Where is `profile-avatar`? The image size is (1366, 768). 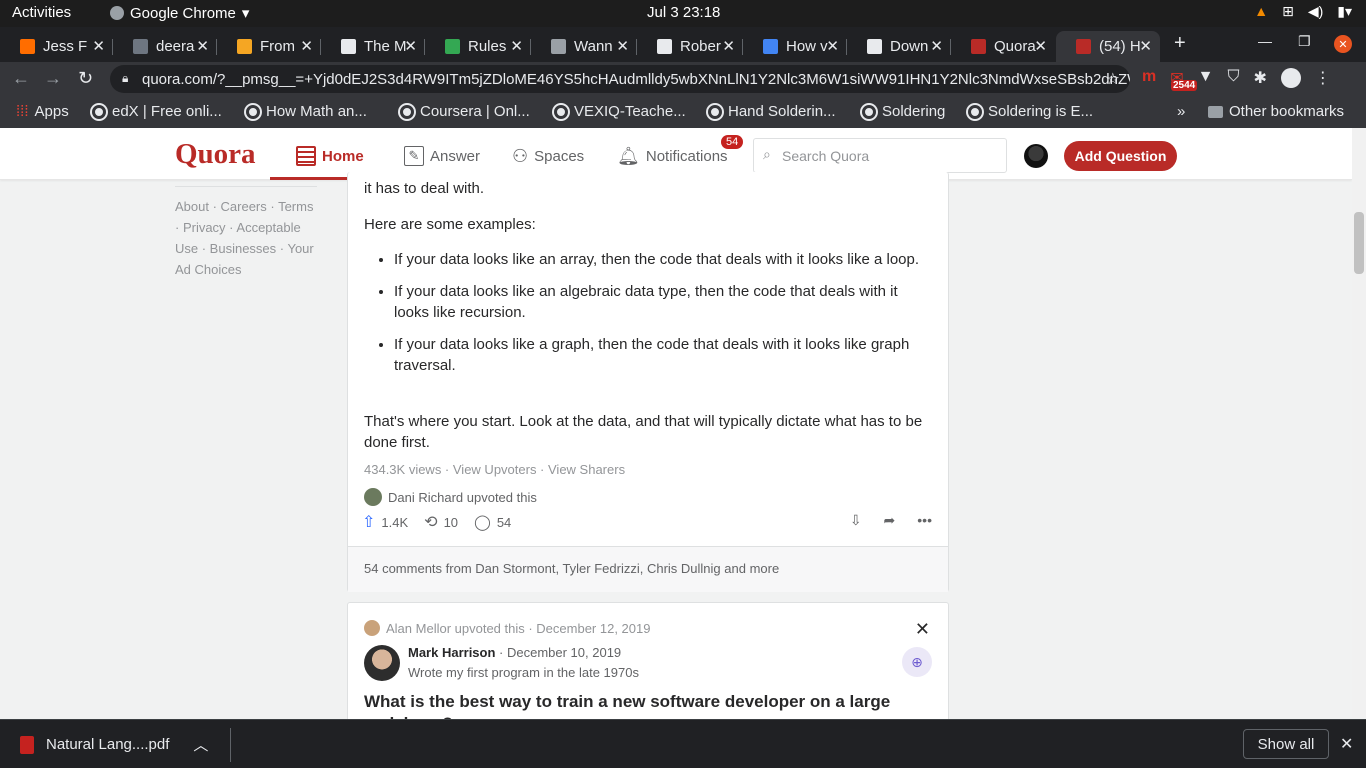 profile-avatar is located at coordinates (1290, 78).